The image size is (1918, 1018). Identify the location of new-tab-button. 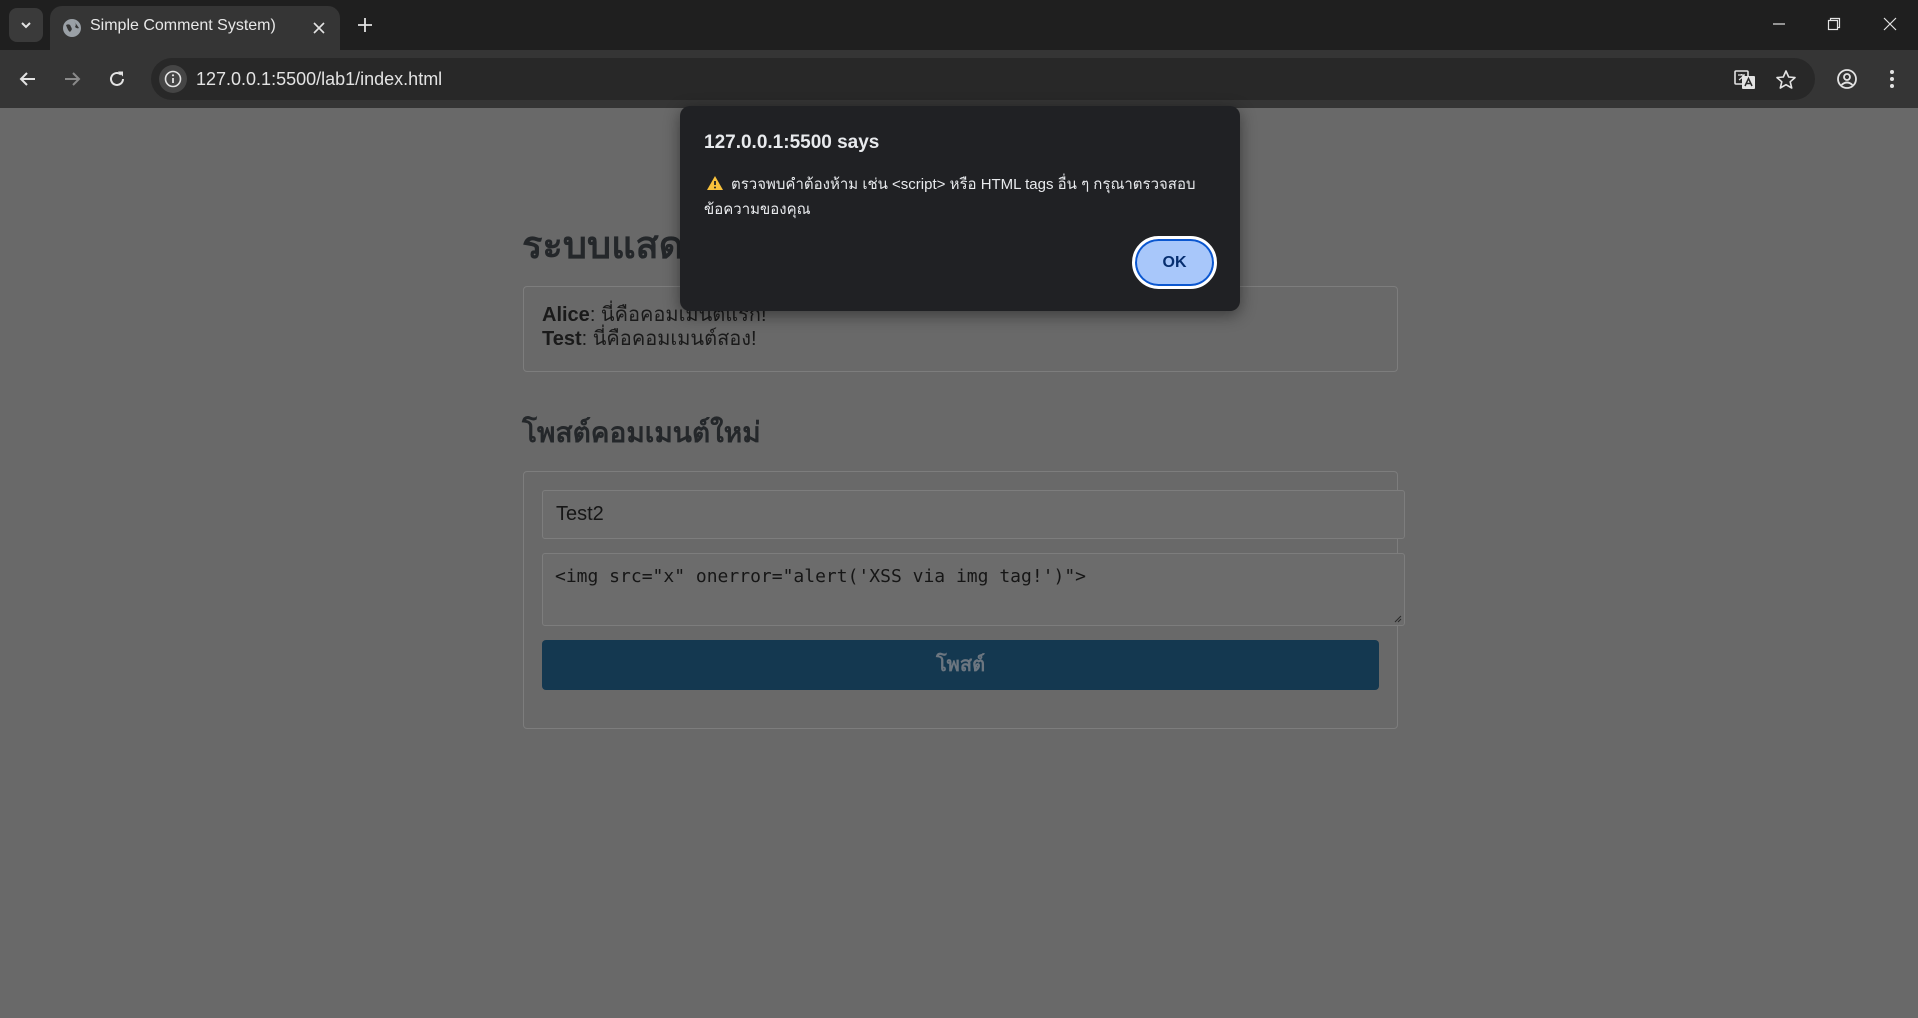
(365, 25).